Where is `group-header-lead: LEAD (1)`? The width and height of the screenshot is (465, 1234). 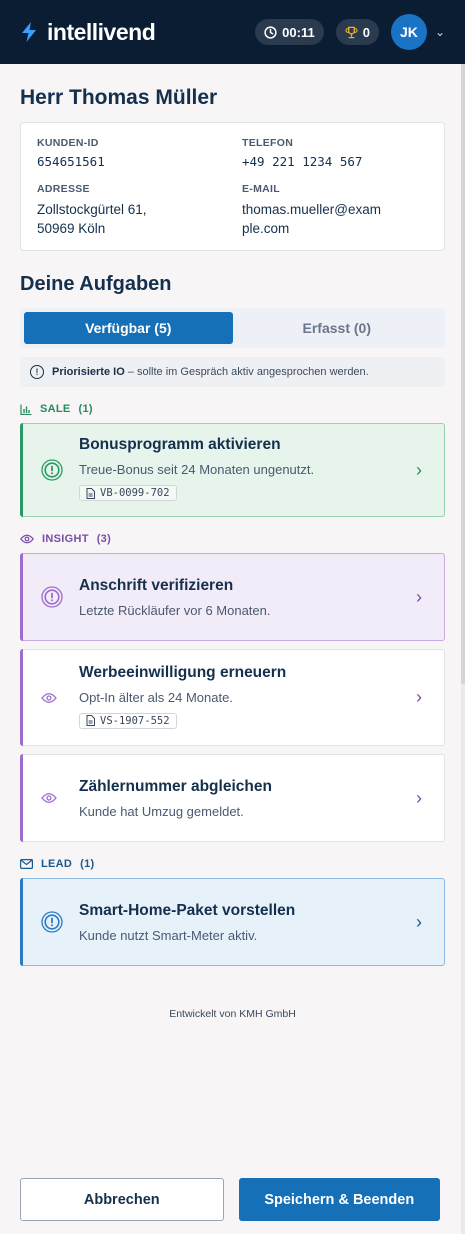
group-header-lead: LEAD (1) is located at coordinates (232, 864).